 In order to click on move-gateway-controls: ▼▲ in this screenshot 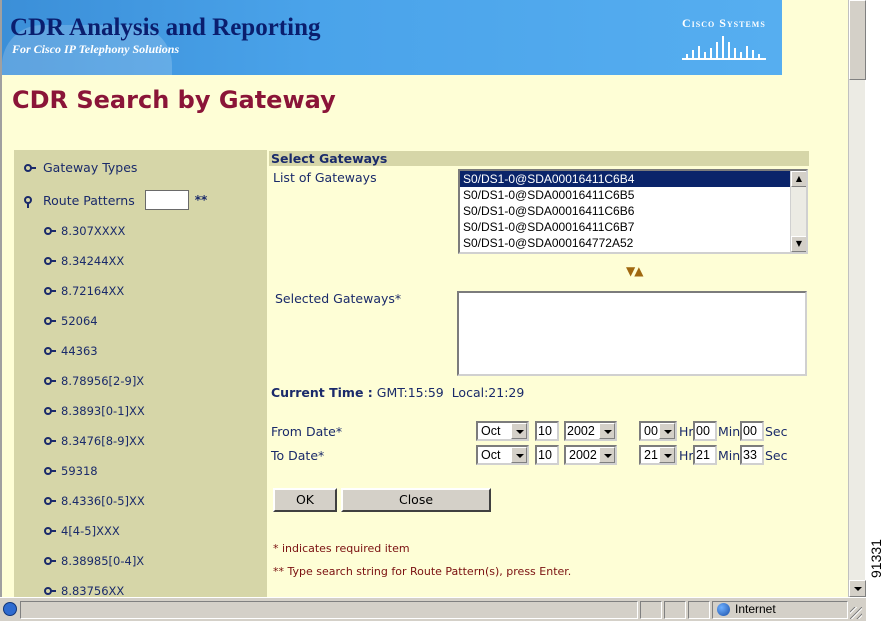, I will do `click(634, 271)`.